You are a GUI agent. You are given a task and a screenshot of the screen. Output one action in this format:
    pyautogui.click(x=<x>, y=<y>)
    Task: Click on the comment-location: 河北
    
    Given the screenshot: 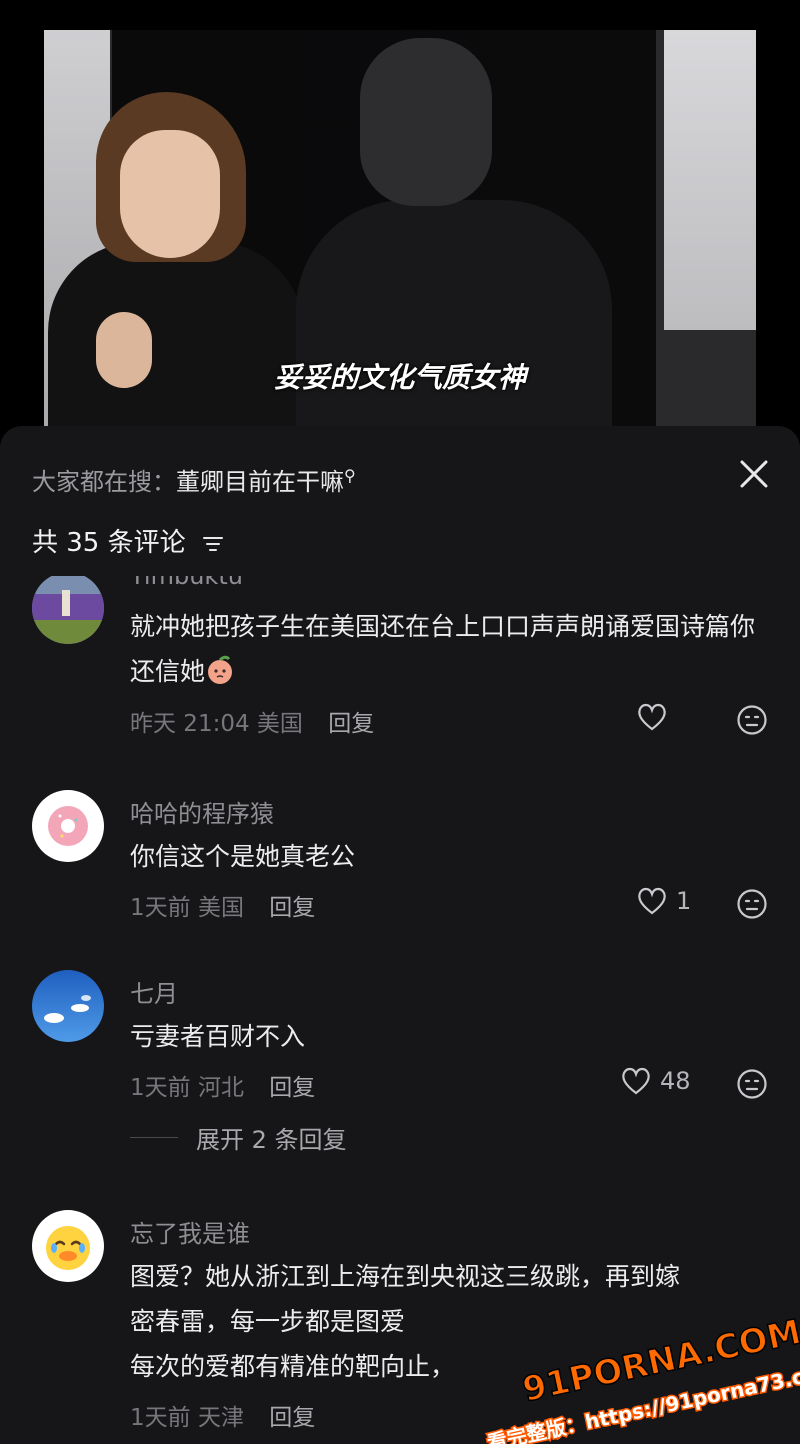 What is the action you would take?
    pyautogui.click(x=220, y=1088)
    